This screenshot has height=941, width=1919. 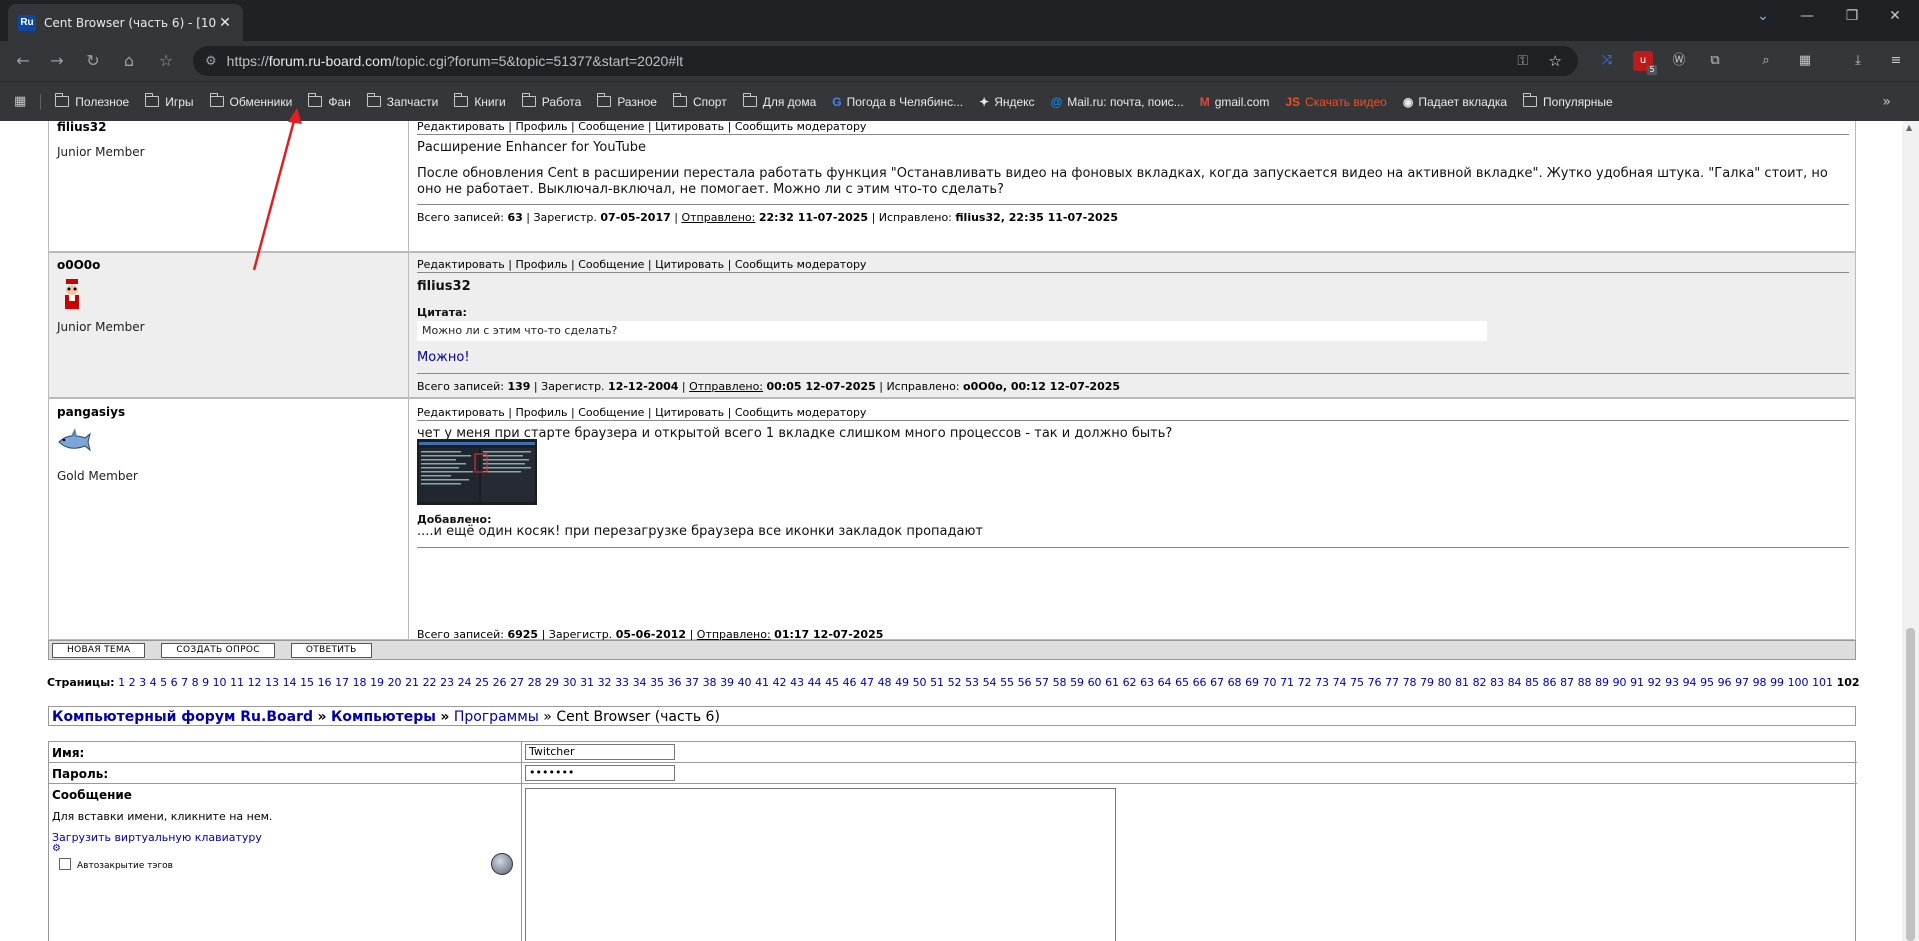 I want to click on page-link: 45, so click(x=832, y=682).